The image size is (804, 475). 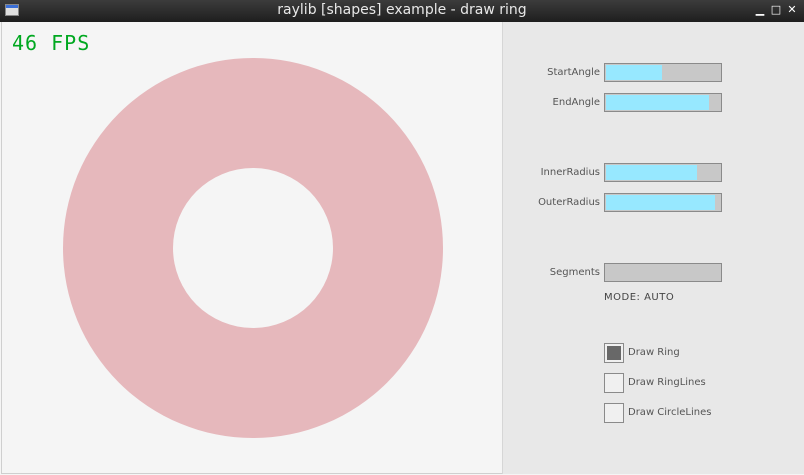 I want to click on outer-radius-slider-fill, so click(x=661, y=202).